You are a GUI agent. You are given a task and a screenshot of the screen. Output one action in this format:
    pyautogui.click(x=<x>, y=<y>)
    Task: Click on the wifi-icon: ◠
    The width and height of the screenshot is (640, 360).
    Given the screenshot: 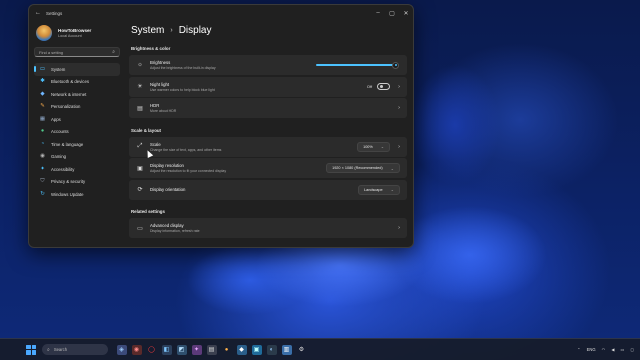 What is the action you would take?
    pyautogui.click(x=604, y=349)
    